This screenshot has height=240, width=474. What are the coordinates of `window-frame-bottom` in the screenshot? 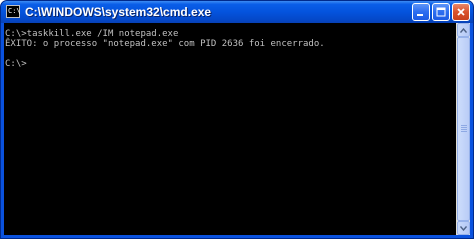 It's located at (237, 236).